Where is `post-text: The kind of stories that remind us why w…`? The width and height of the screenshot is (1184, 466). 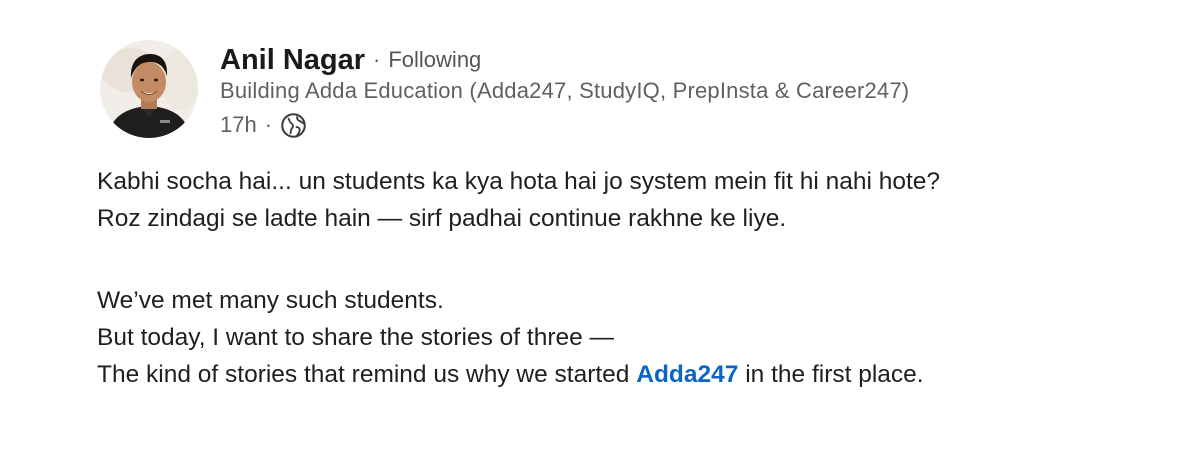 post-text: The kind of stories that remind us why w… is located at coordinates (367, 374).